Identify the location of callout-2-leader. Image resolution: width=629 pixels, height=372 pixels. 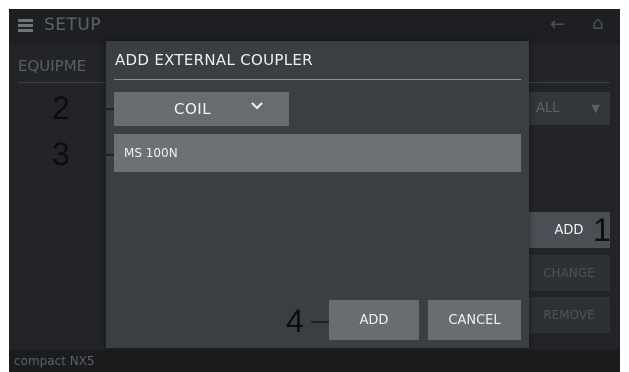
(99, 109).